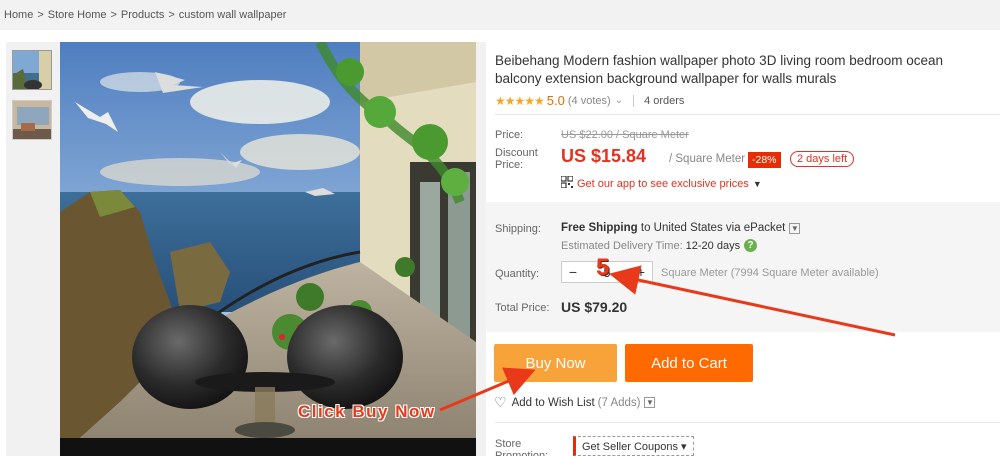  I want to click on wishlist-count: (7 Adds), so click(619, 402).